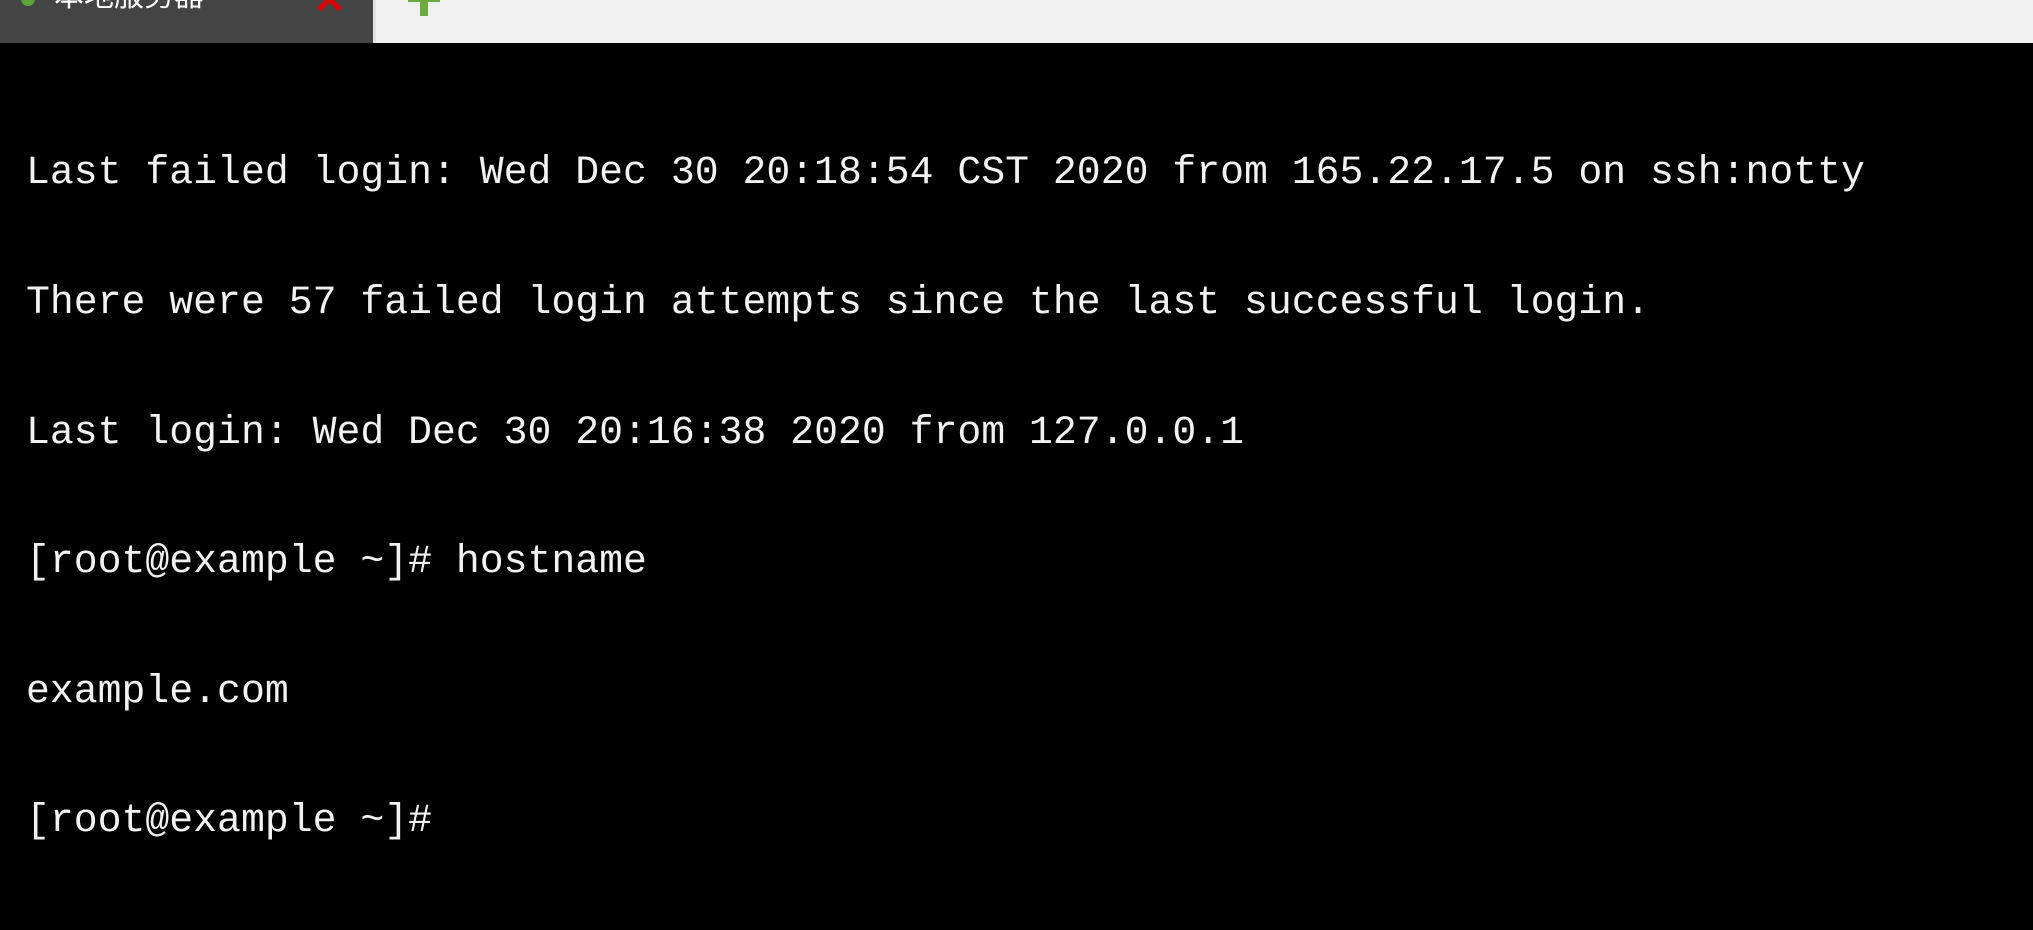 The height and width of the screenshot is (930, 2033). What do you see at coordinates (1016, 21) in the screenshot?
I see `tab-bar: 本地服务器` at bounding box center [1016, 21].